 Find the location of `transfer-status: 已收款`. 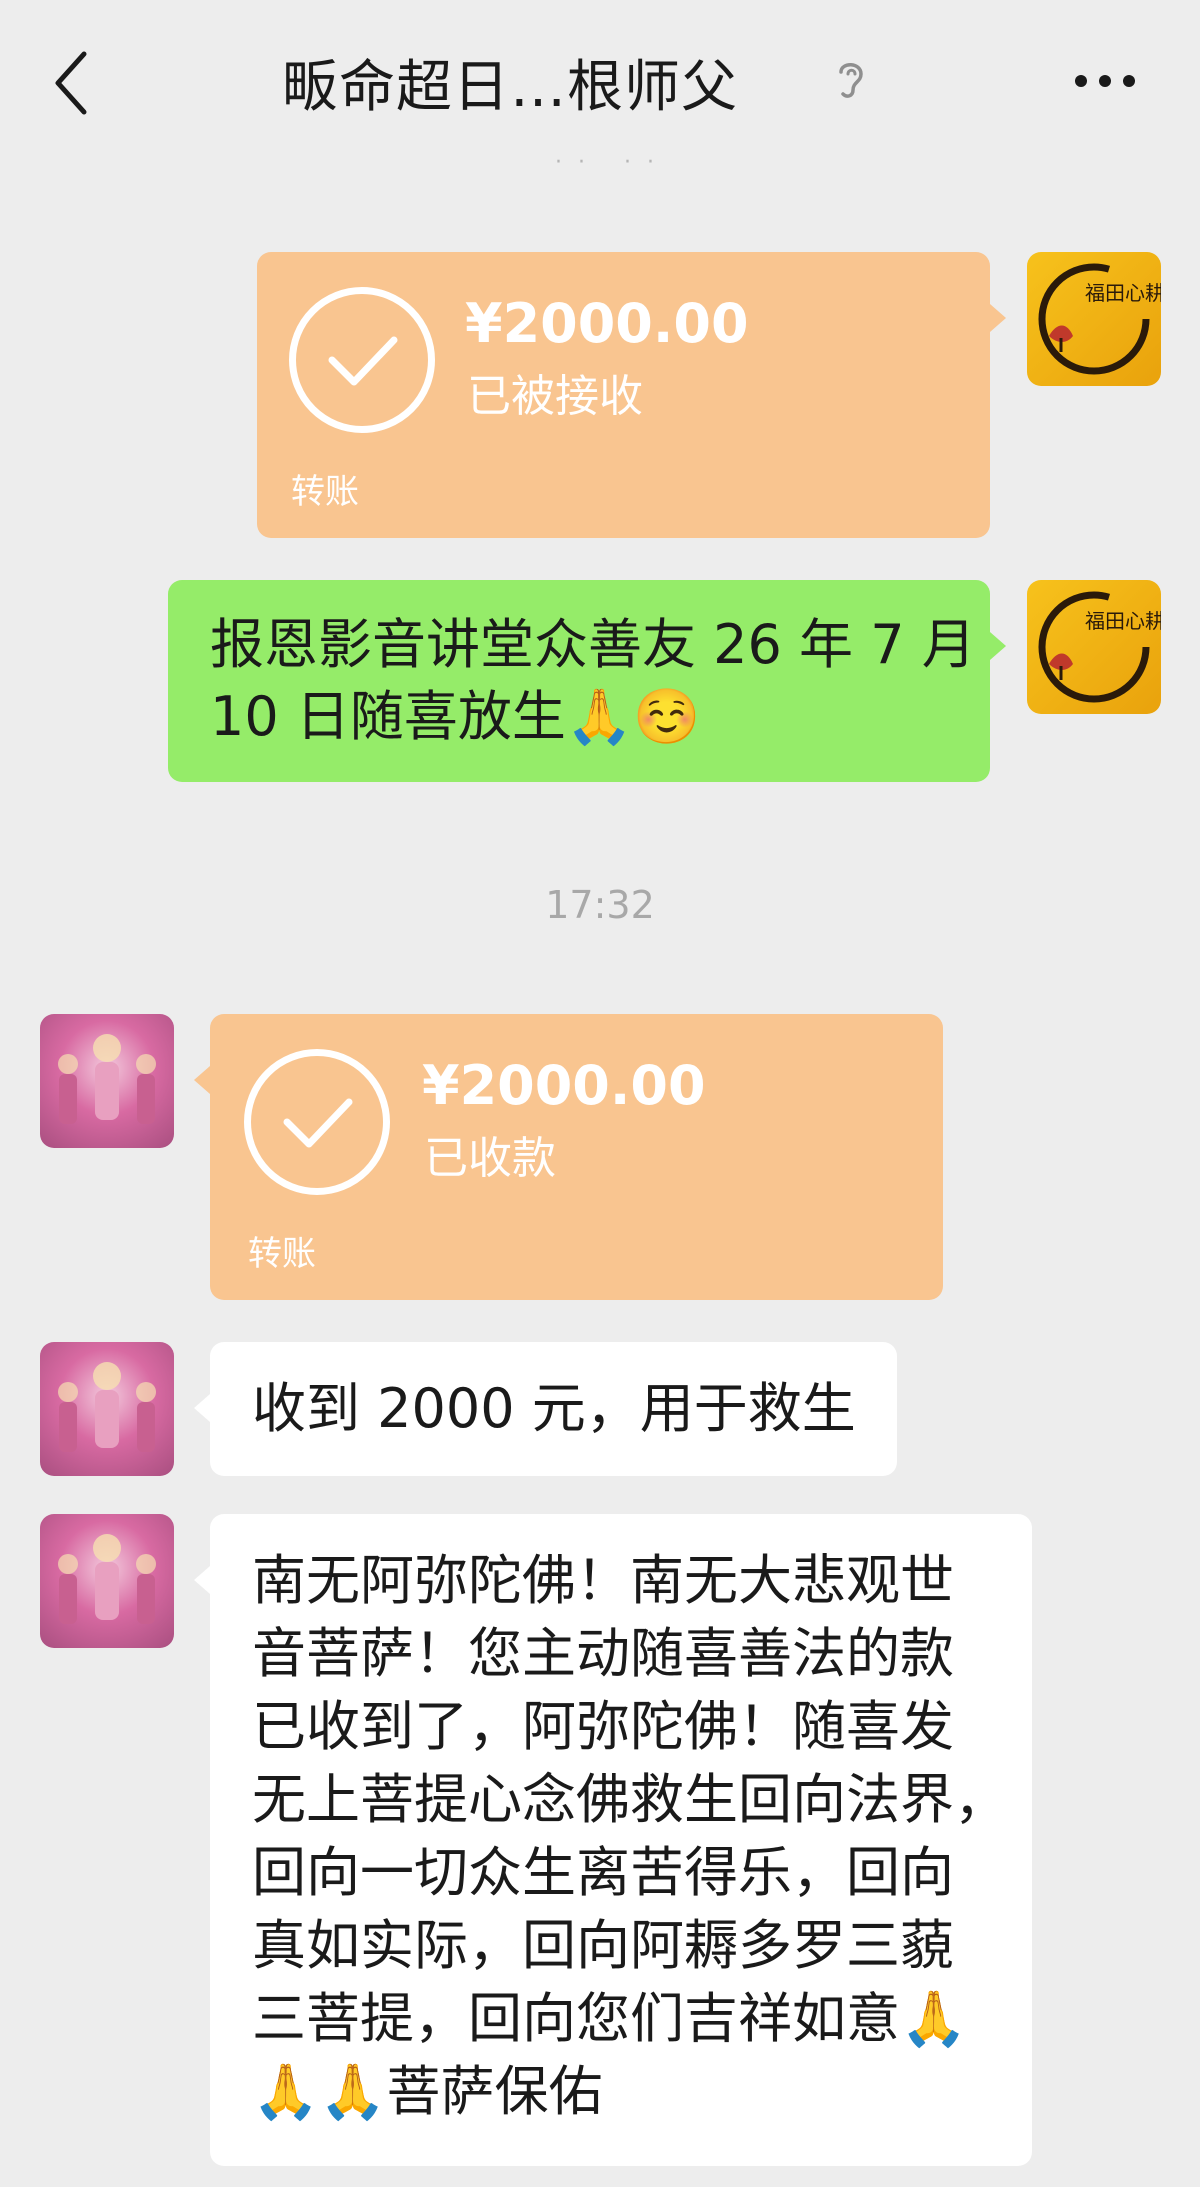

transfer-status: 已收款 is located at coordinates (490, 1158).